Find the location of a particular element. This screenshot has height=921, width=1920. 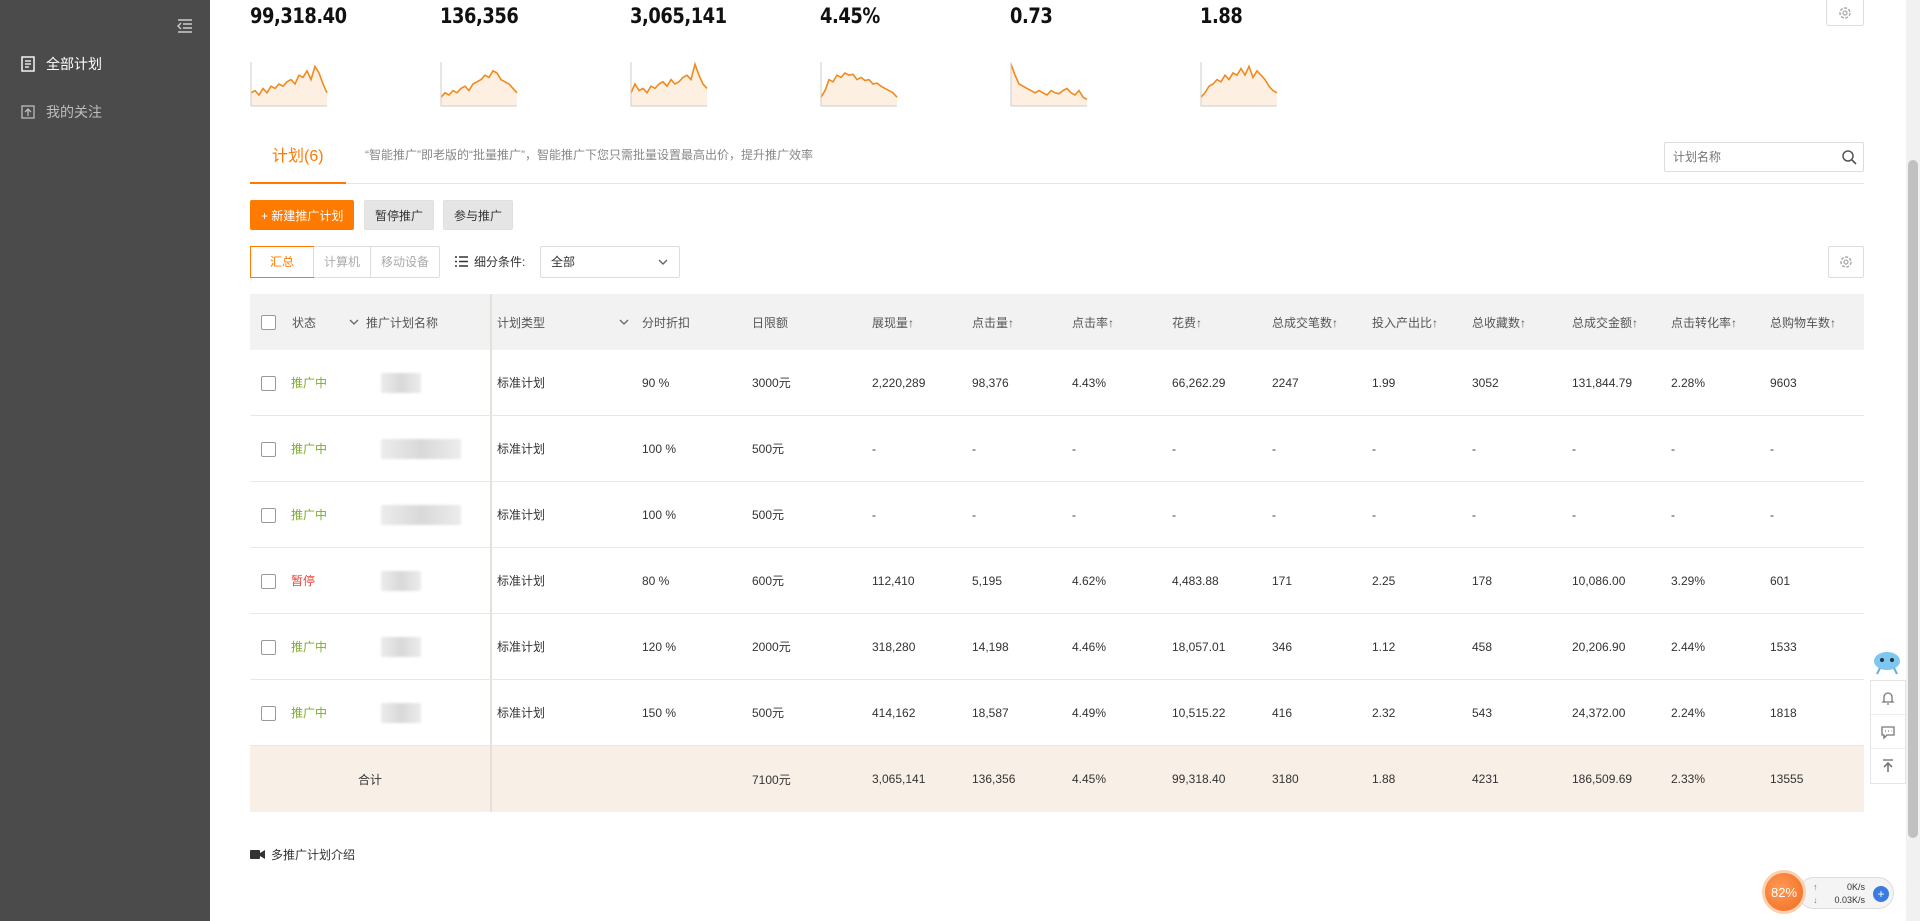

sidebar-item-all-plans: 全部计划 is located at coordinates (61, 64).